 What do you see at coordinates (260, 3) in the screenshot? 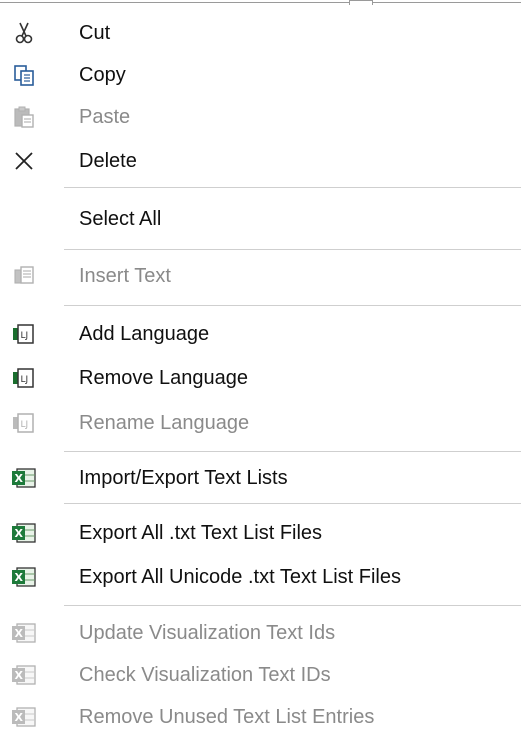
I see `menu-top-edge` at bounding box center [260, 3].